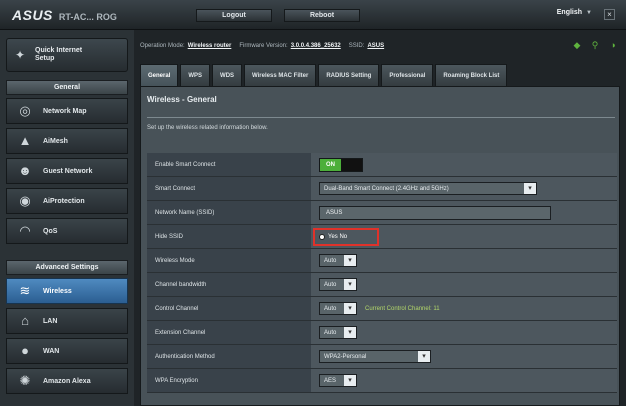  Describe the element at coordinates (280, 75) in the screenshot. I see `tab-wireless-mac-filter: Wireless MAC Filter` at that location.